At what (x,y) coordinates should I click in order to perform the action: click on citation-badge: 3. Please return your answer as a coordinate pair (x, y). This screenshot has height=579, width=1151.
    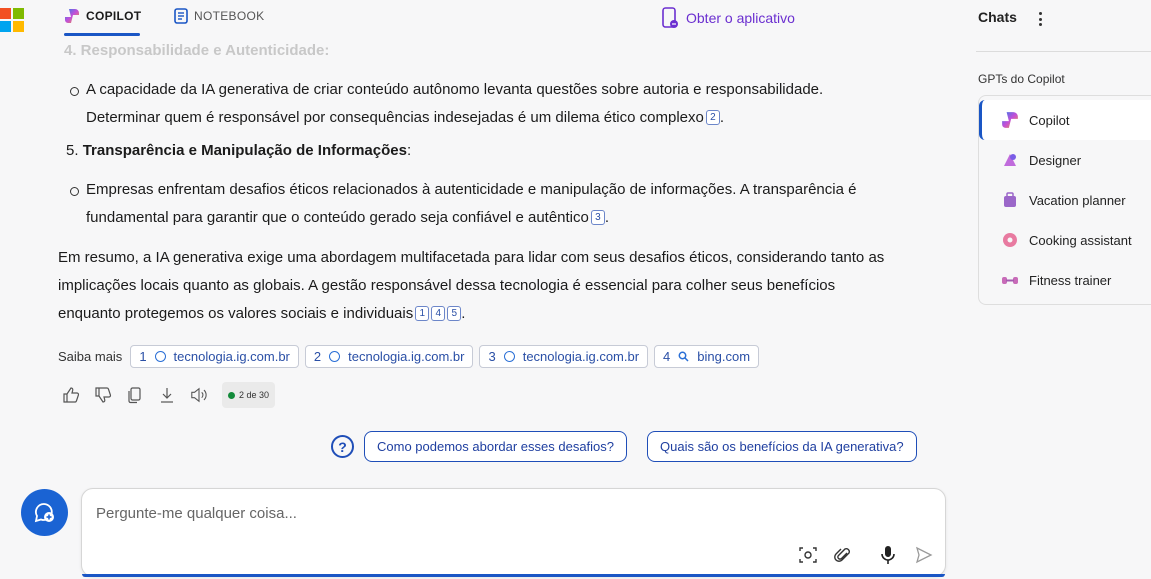
    Looking at the image, I should click on (597, 217).